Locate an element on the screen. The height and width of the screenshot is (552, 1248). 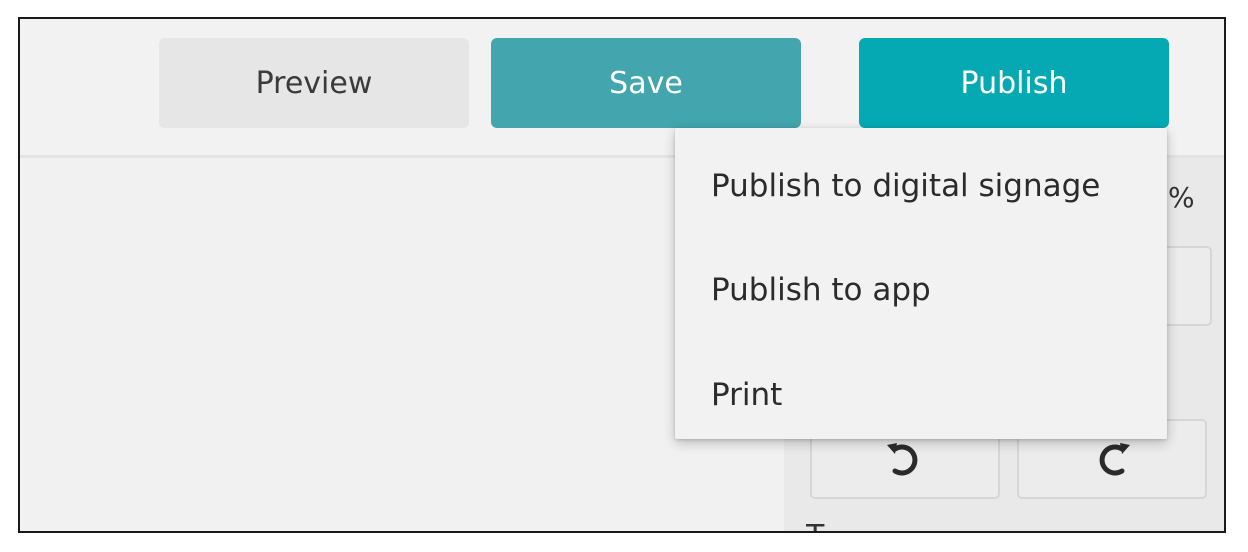
menu-item-print: Print is located at coordinates (746, 395).